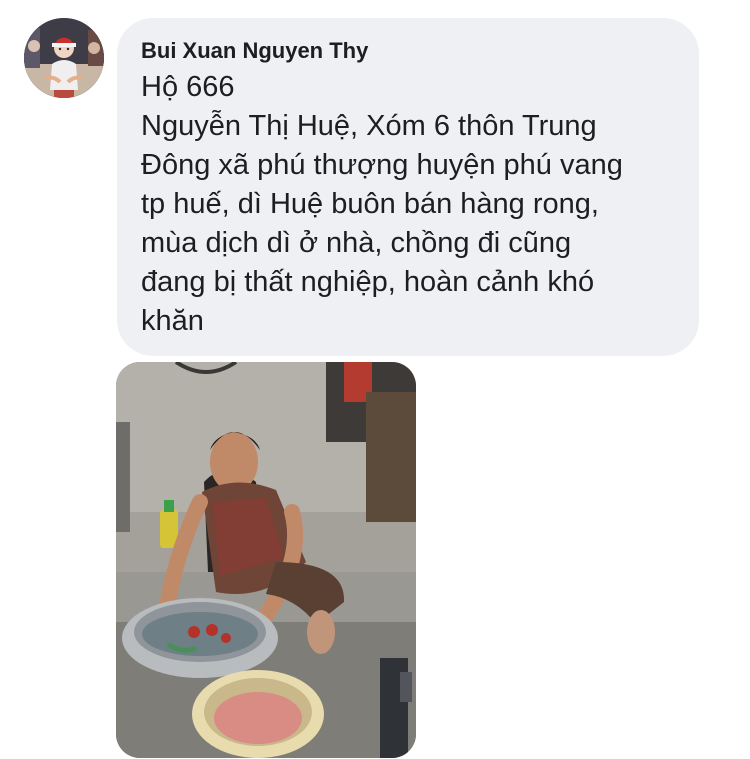 The height and width of the screenshot is (759, 750). I want to click on comment-line: tp huế, dì Huệ buôn bán hàng rong,, so click(370, 204).